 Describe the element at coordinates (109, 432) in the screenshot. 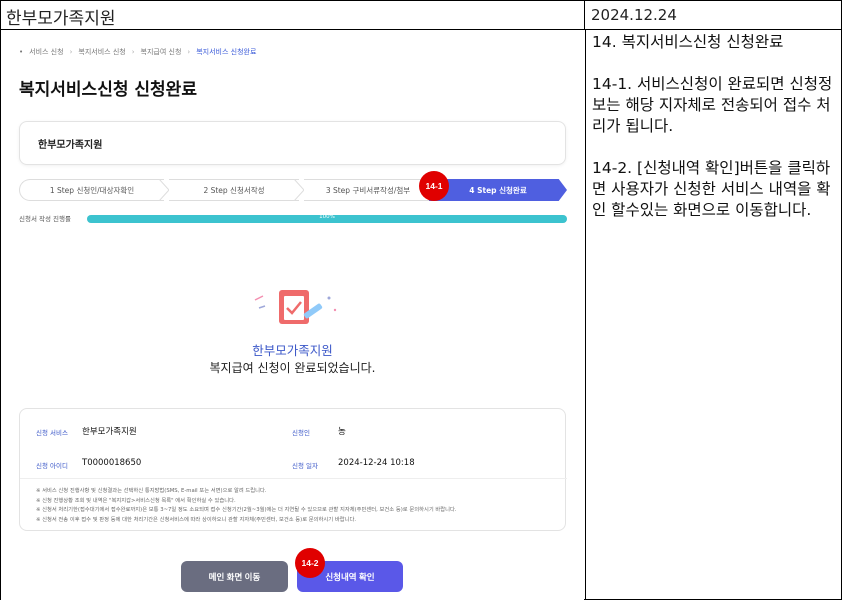

I see `service-value: 한부모가족지원` at that location.